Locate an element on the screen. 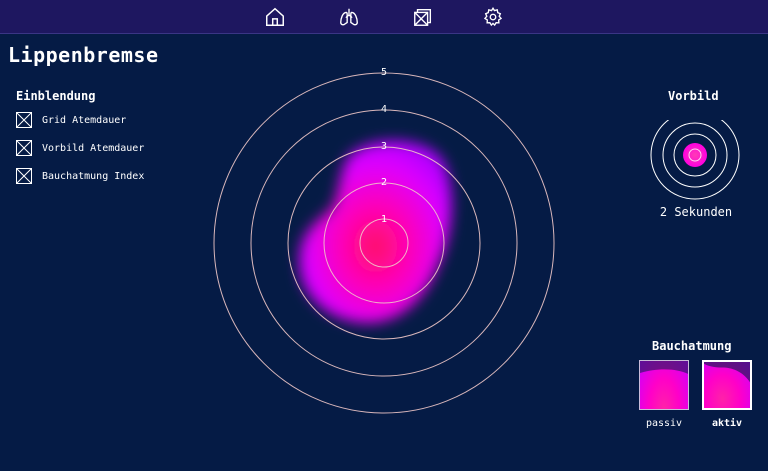 The image size is (768, 471). ring-label-1: 1 is located at coordinates (384, 219).